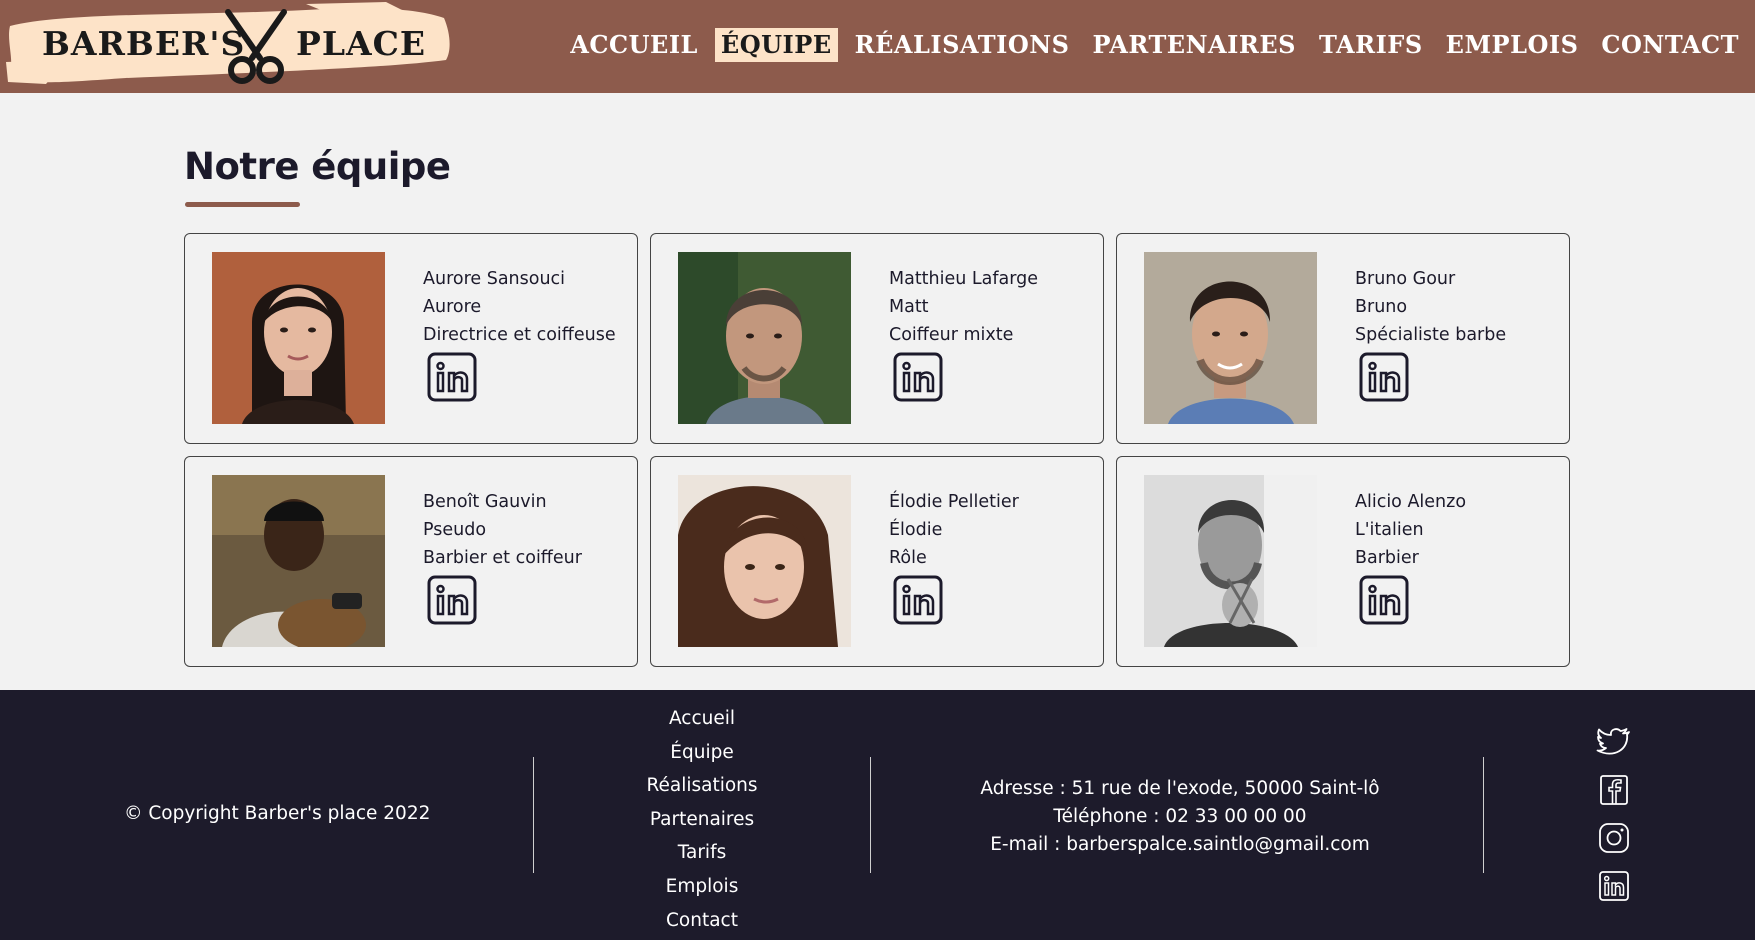 This screenshot has width=1755, height=940. I want to click on member-name: Benoît Gauvin, so click(485, 502).